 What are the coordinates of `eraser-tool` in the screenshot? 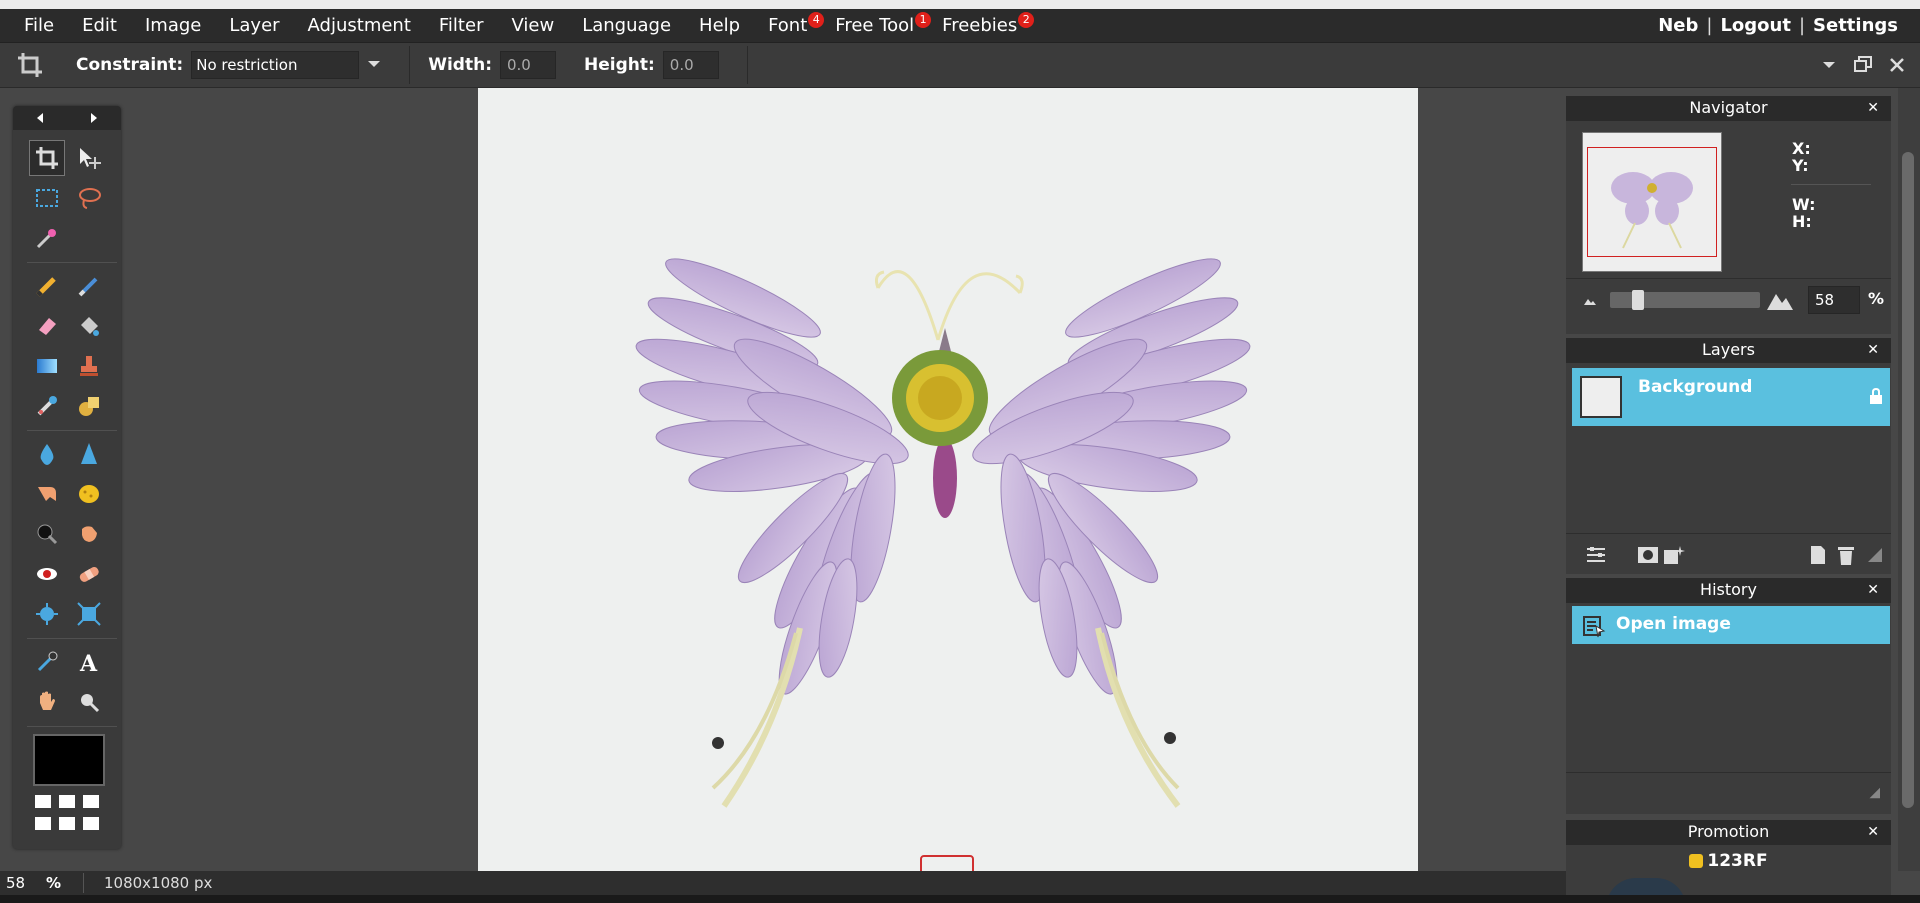 It's located at (47, 326).